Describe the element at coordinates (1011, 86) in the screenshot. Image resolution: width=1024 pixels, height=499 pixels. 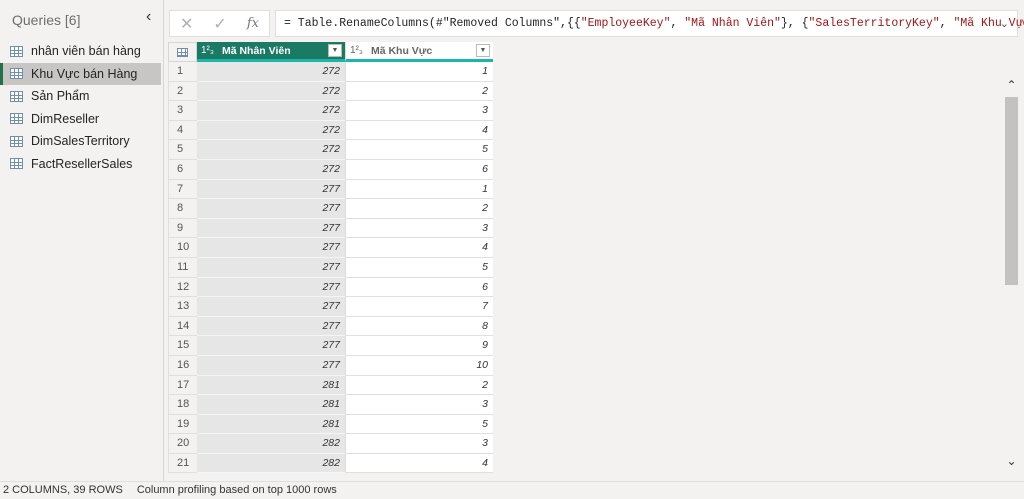
I see `scroll-up-icon: ⌃` at that location.